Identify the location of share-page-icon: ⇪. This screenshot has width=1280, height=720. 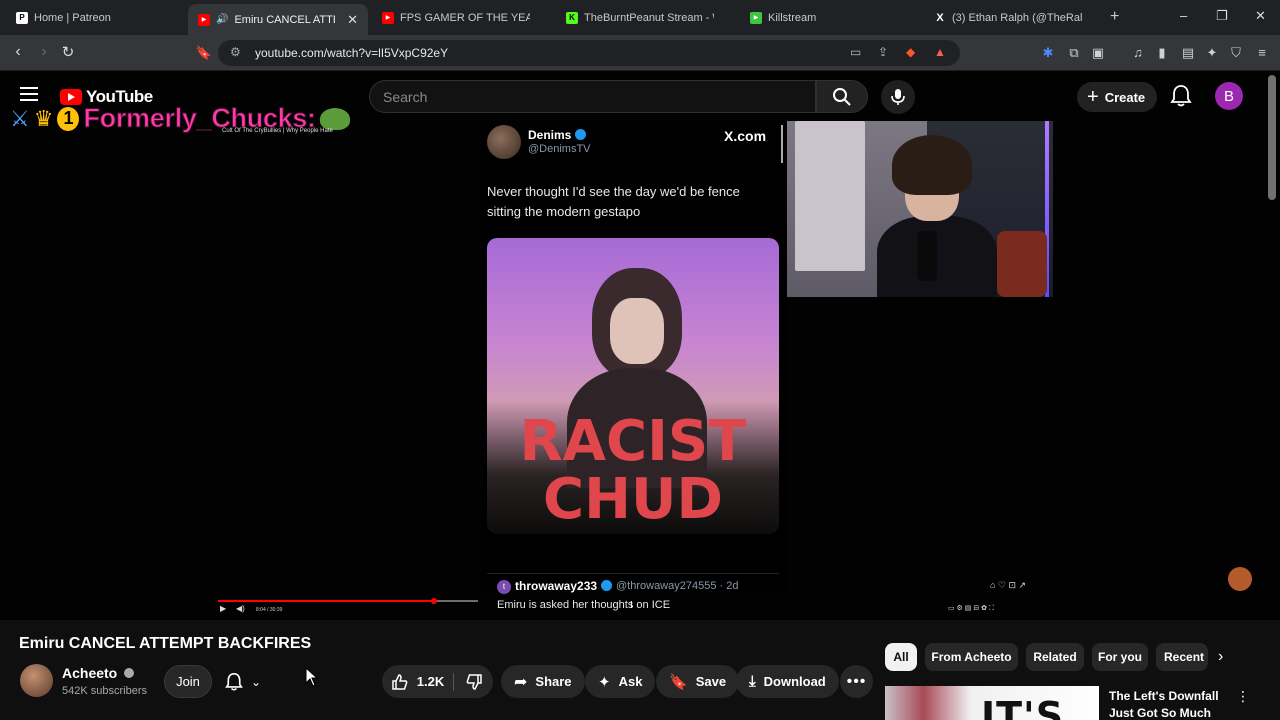
(883, 52).